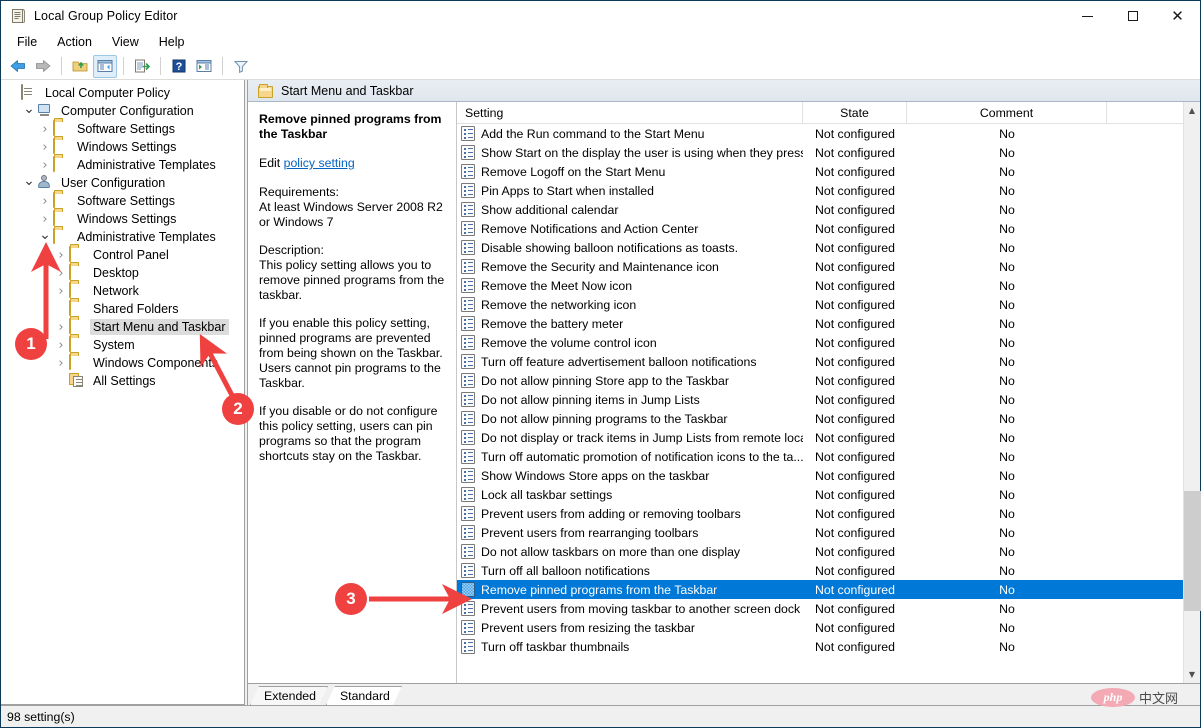 This screenshot has width=1201, height=728. Describe the element at coordinates (1158, 699) in the screenshot. I see `watermark-site-text: 中文网` at that location.